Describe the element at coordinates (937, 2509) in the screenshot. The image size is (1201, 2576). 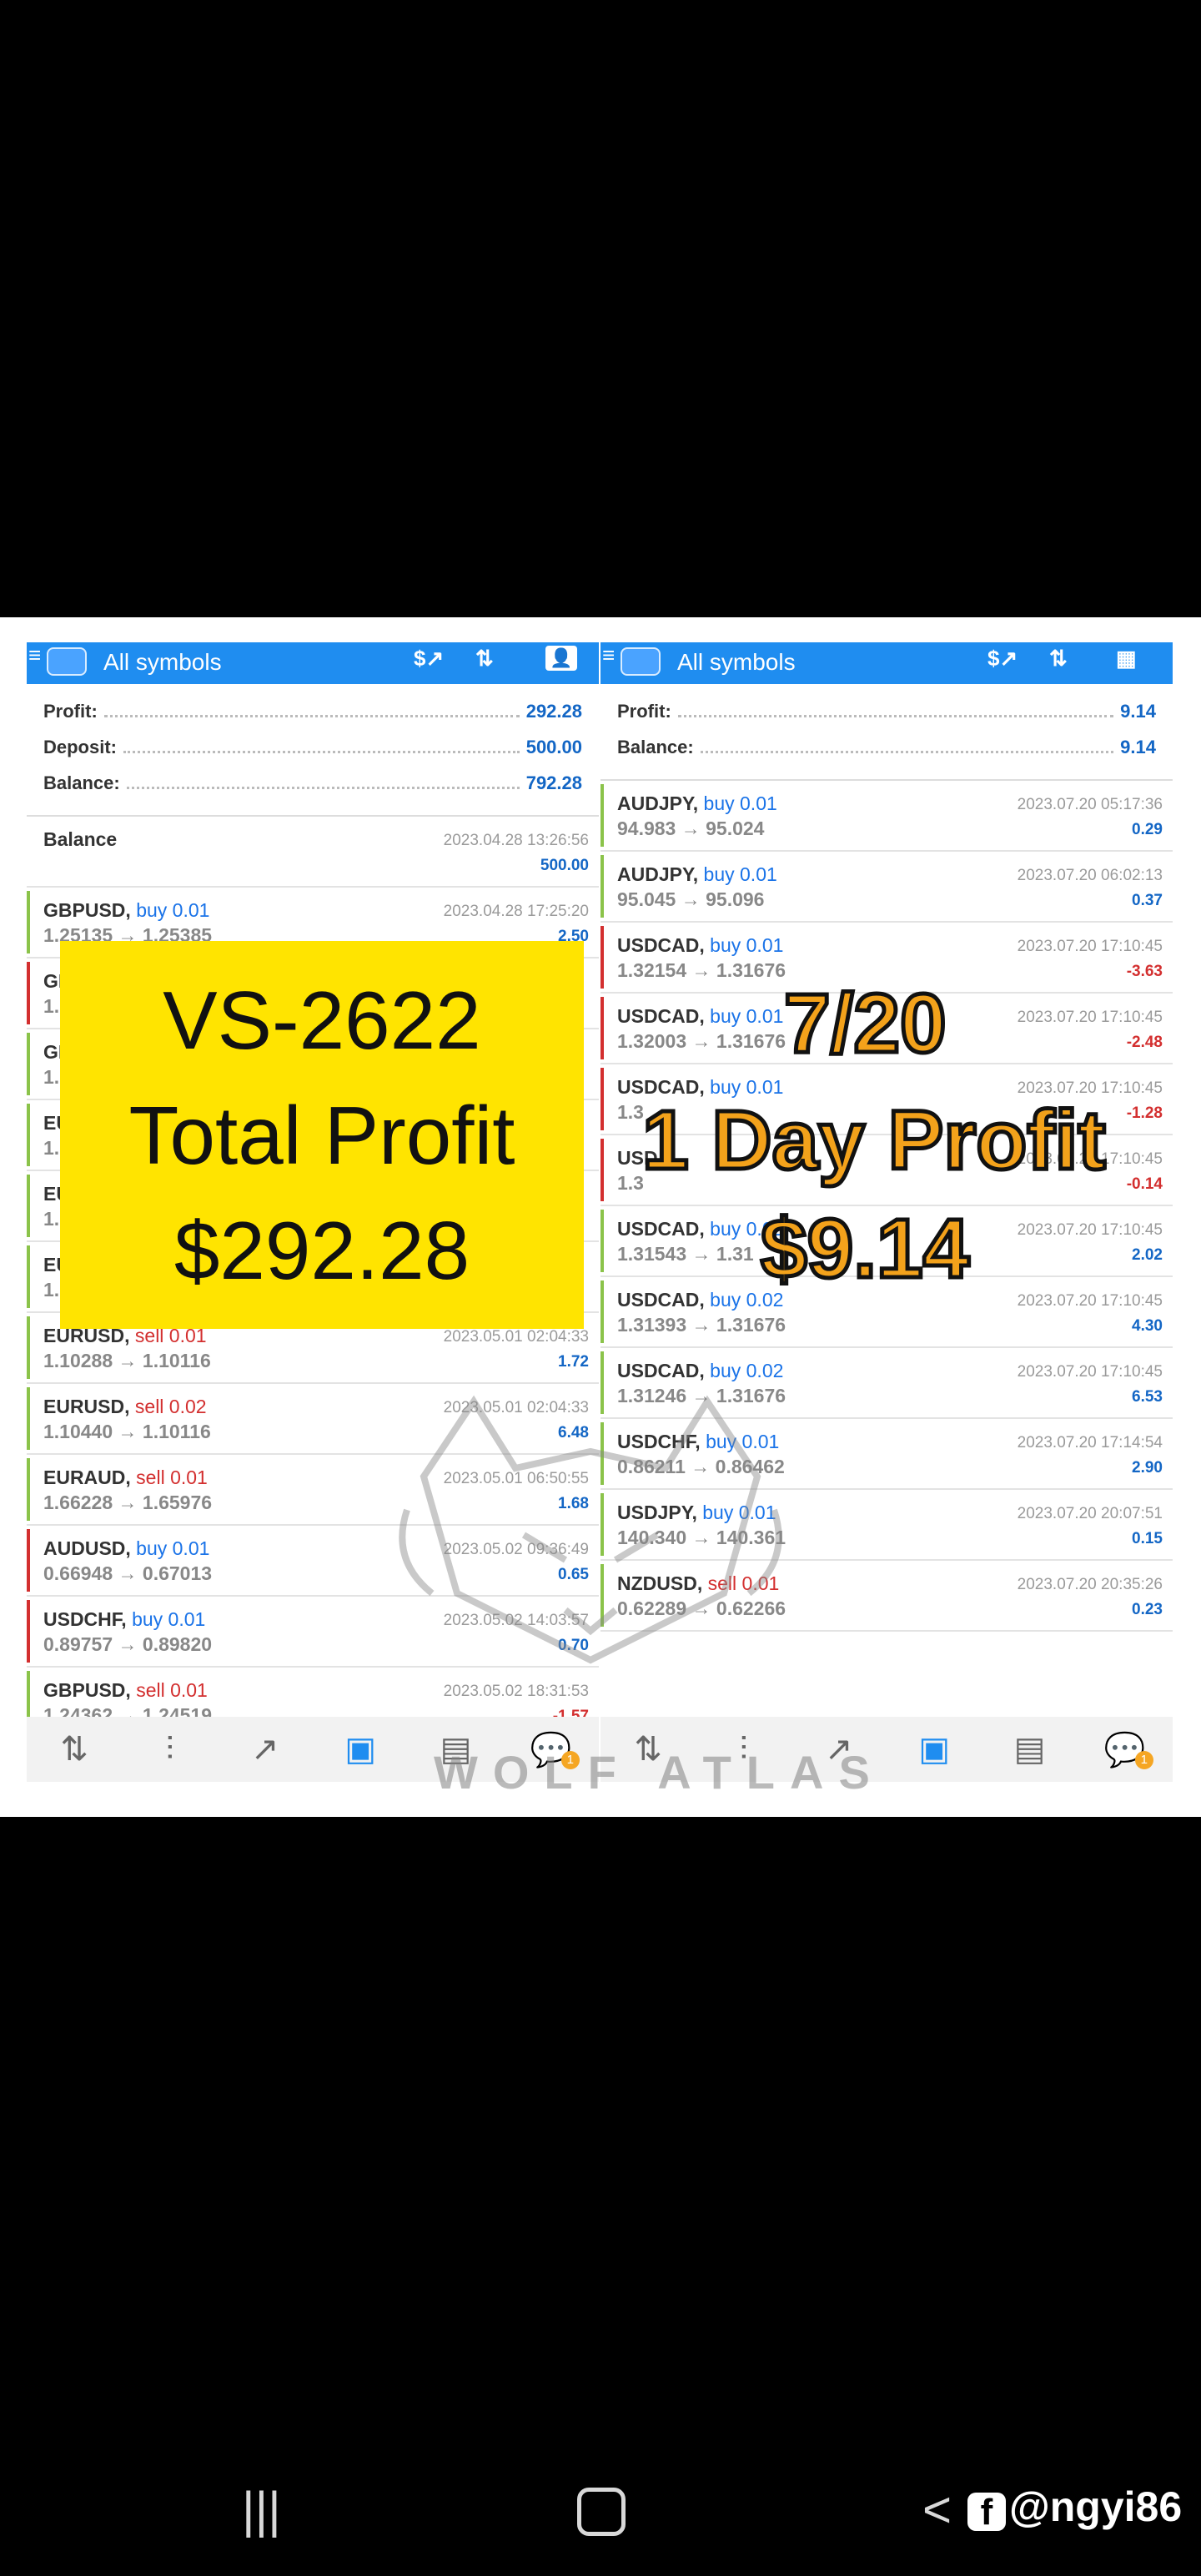
I see `back-icon: <` at that location.